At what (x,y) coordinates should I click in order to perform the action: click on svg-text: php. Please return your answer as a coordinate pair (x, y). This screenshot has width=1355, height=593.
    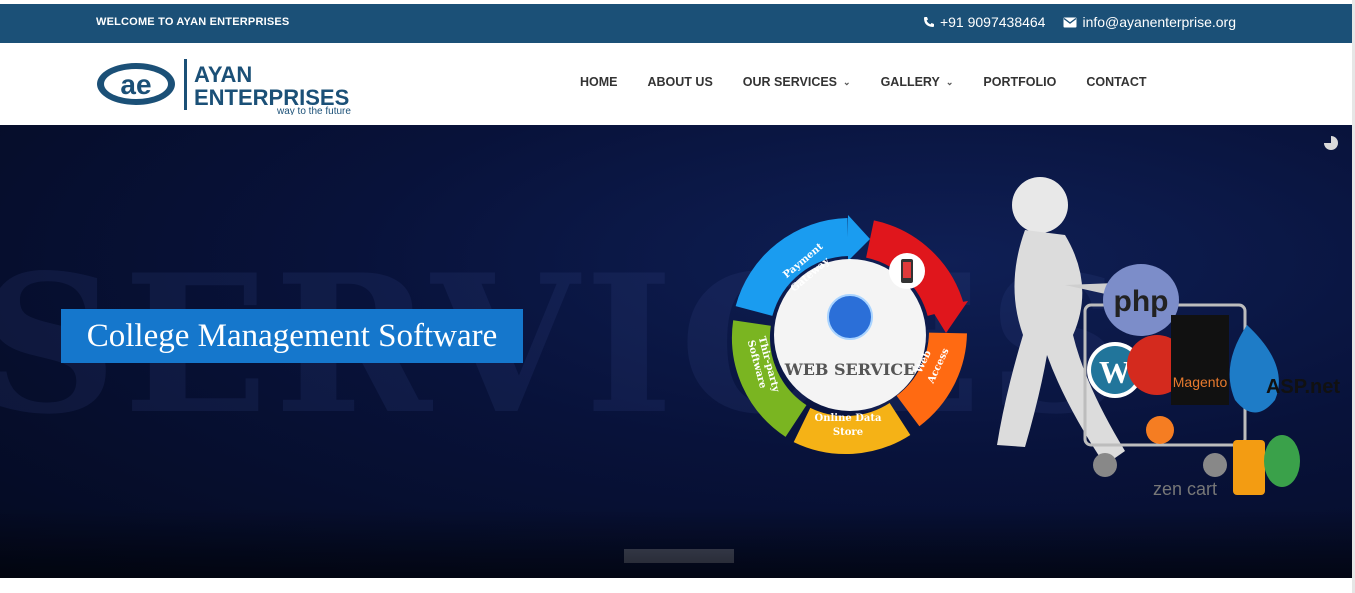
    Looking at the image, I should click on (1141, 301).